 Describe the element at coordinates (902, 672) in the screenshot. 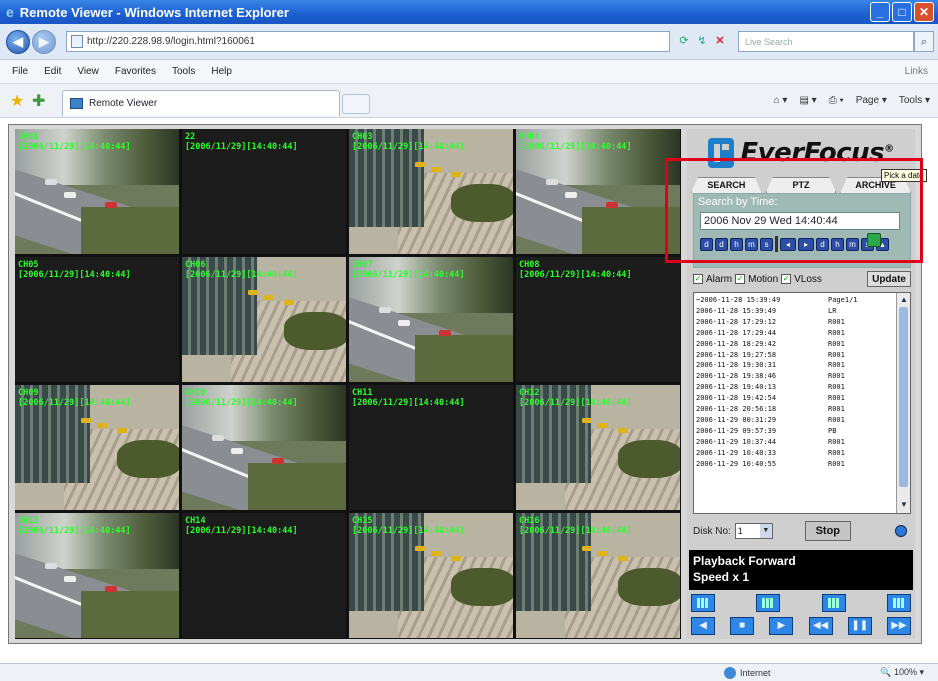

I see `zoom-level: 🔍 100% ▾` at that location.